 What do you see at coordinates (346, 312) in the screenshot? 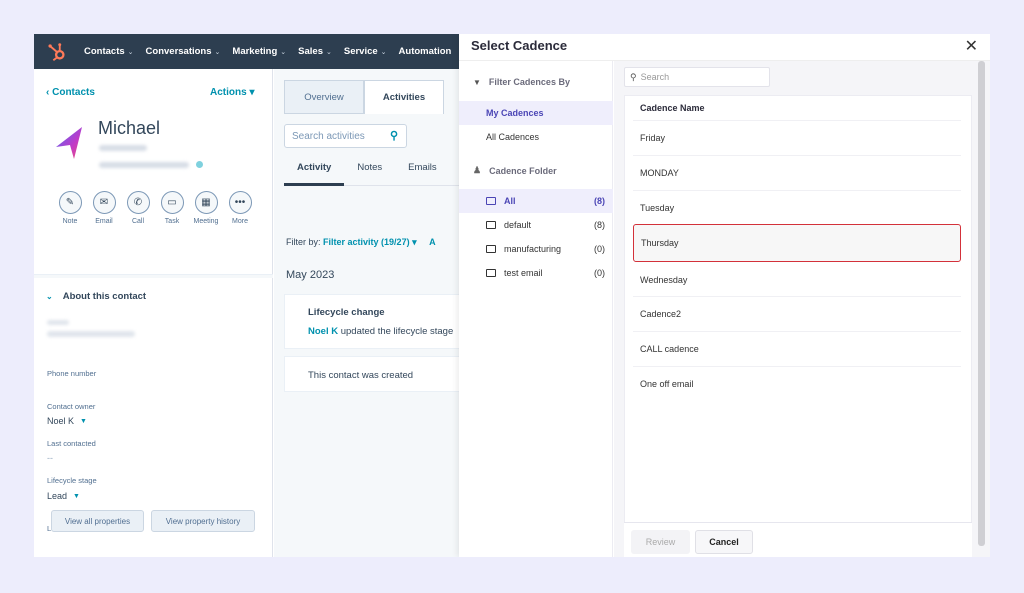
I see `card-title: Lifecycle change` at bounding box center [346, 312].